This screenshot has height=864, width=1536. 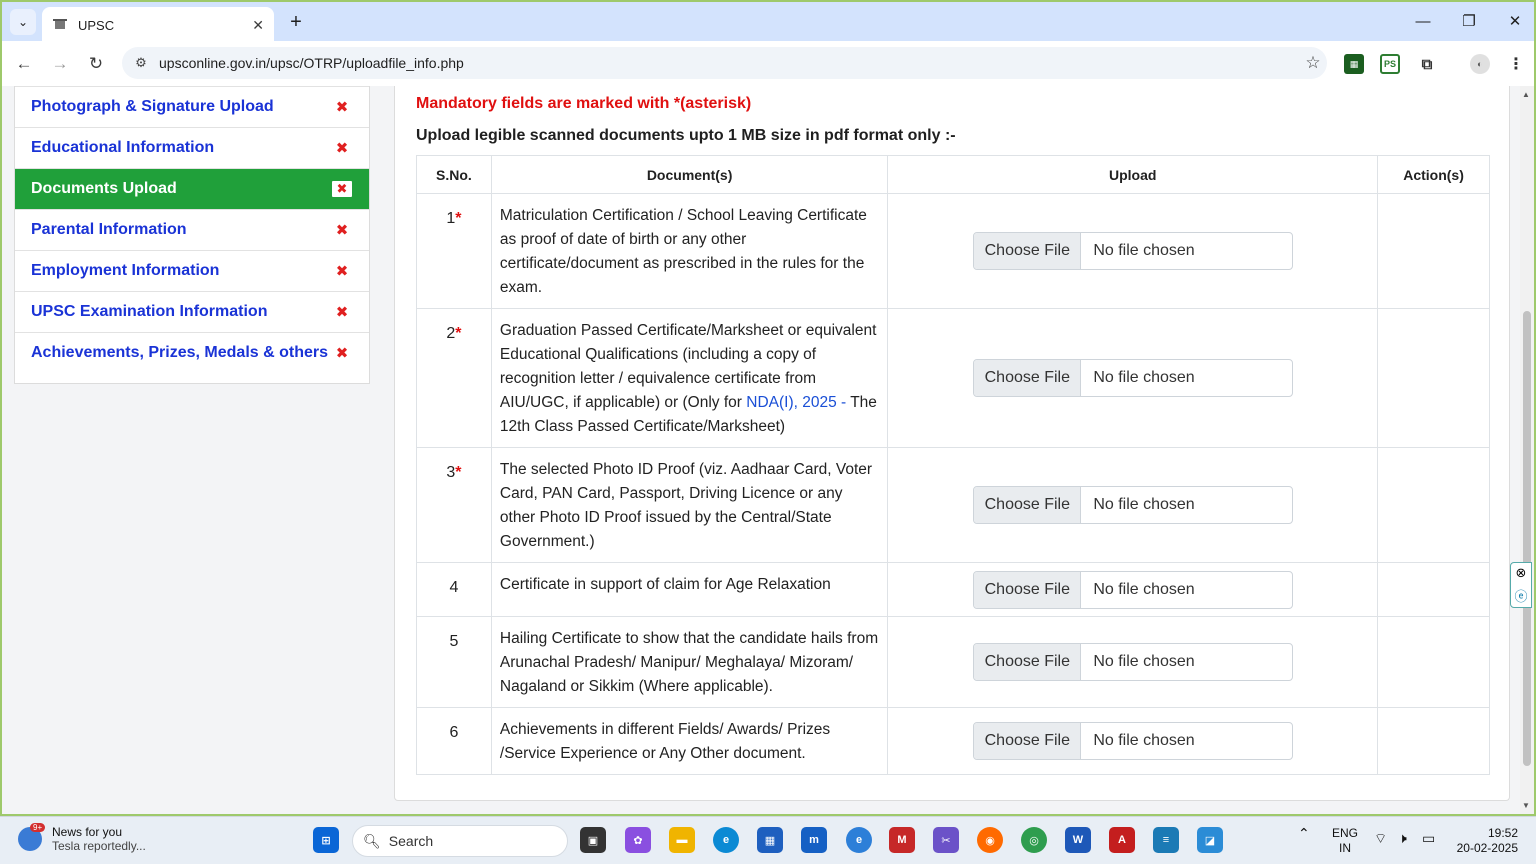 What do you see at coordinates (1485, 841) in the screenshot?
I see `clock: 19:52 20-02-2025` at bounding box center [1485, 841].